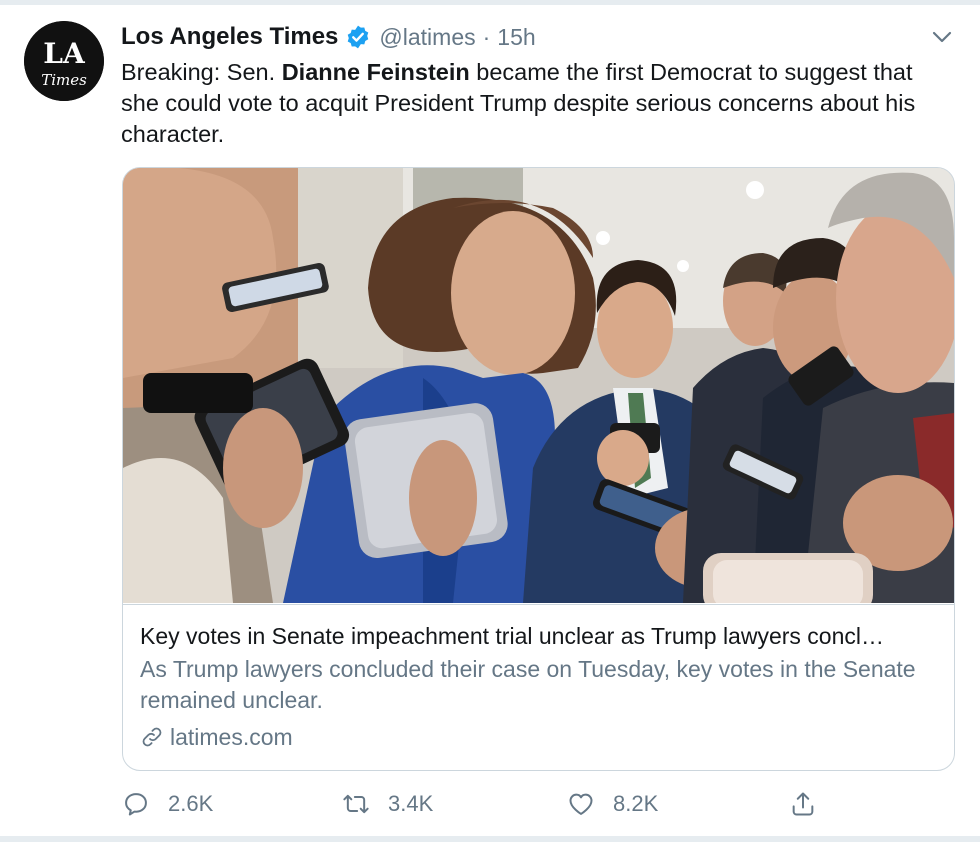 This screenshot has width=980, height=842. I want to click on reply-icon, so click(136, 804).